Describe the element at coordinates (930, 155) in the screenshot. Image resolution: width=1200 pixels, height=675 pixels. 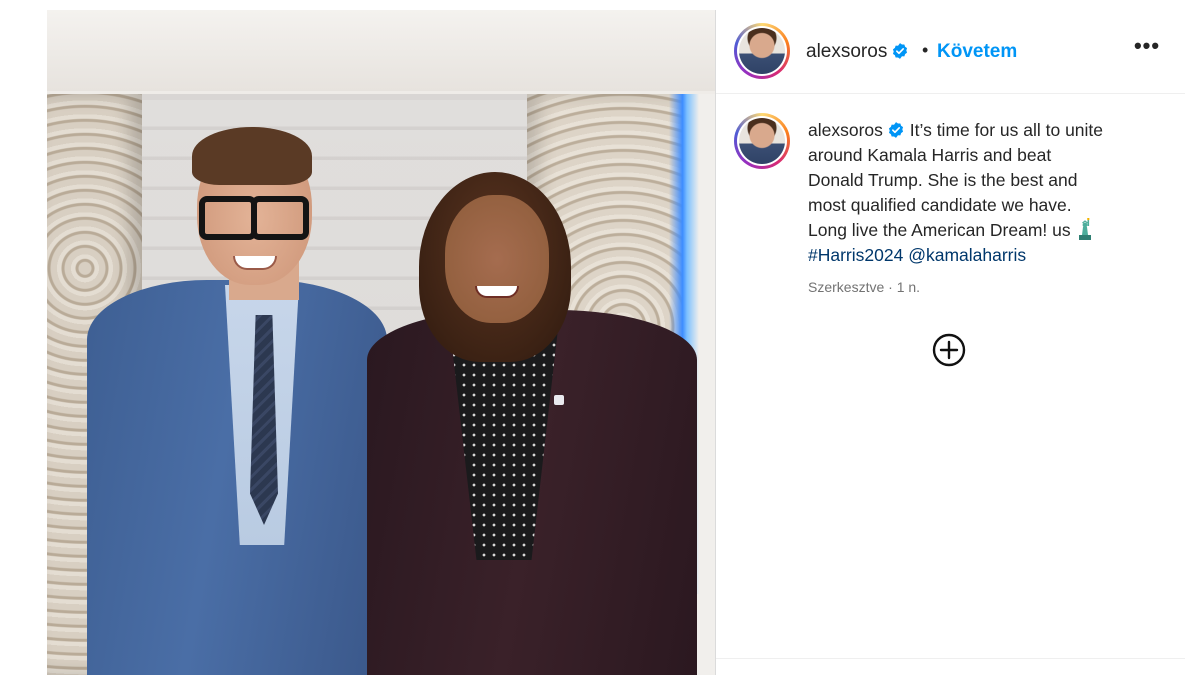
I see `caption-text-2: around Kamala Harris and beat` at that location.